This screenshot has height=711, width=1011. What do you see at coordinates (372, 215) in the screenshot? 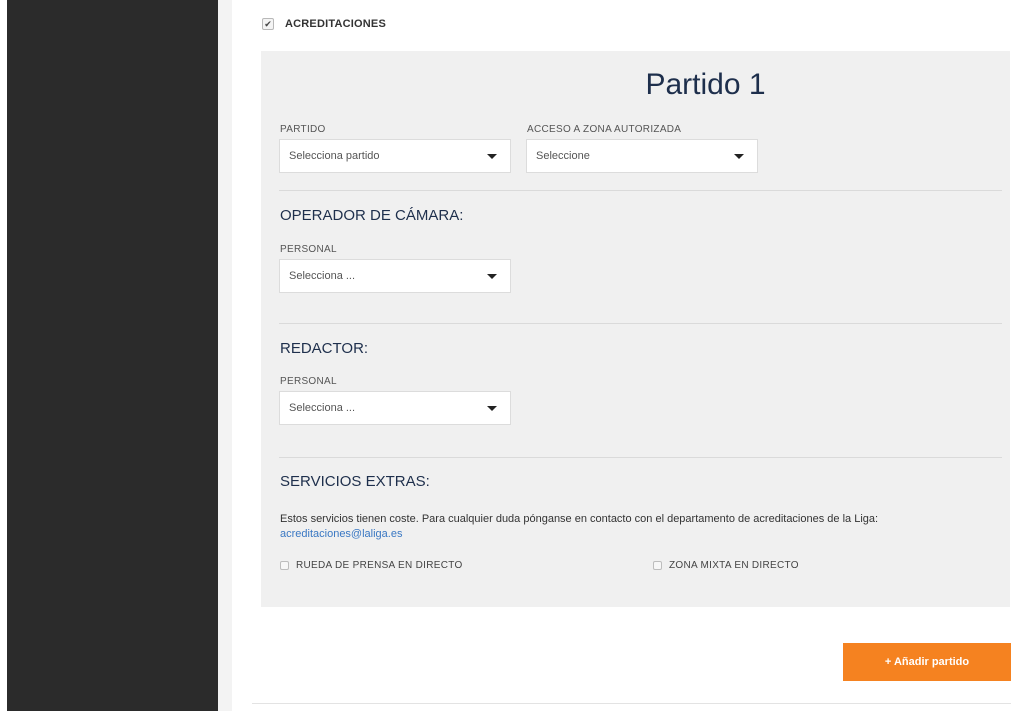
I see `camera-operator-heading: OPERADOR DE CÁMARA:` at bounding box center [372, 215].